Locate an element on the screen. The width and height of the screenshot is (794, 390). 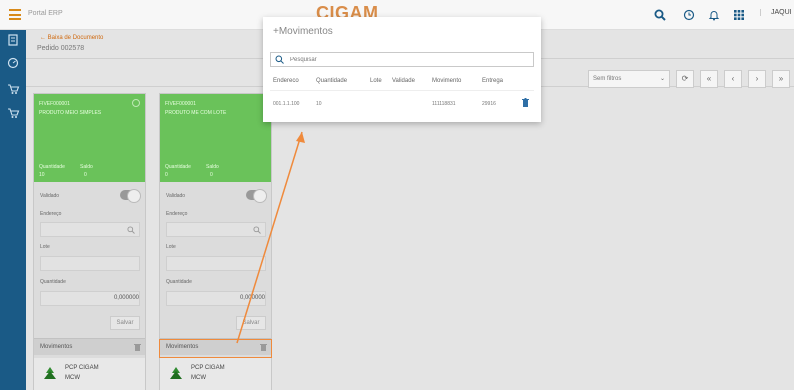
last-page-icon: » is located at coordinates (781, 78).